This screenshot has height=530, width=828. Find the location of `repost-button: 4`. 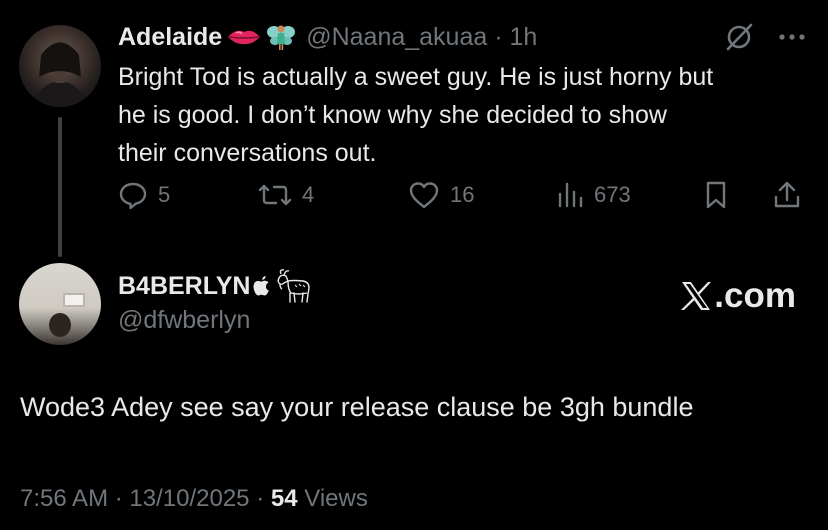

repost-button: 4 is located at coordinates (286, 195).